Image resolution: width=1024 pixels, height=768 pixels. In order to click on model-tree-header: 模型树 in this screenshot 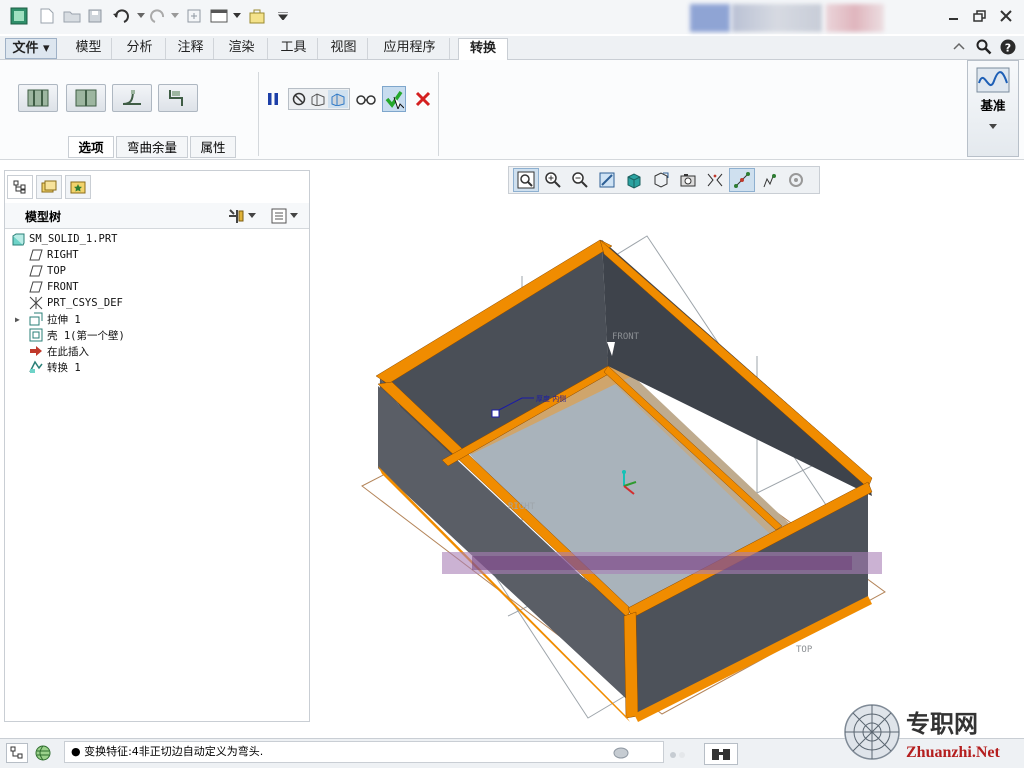, I will do `click(157, 216)`.